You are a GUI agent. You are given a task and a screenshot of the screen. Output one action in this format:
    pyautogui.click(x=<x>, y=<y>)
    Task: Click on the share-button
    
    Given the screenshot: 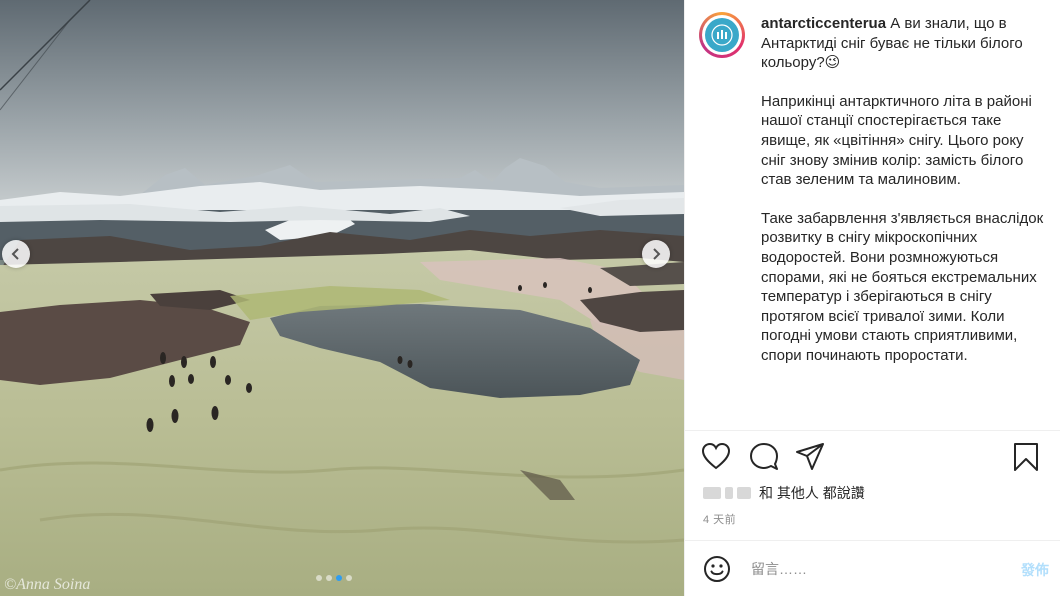 What is the action you would take?
    pyautogui.click(x=810, y=458)
    